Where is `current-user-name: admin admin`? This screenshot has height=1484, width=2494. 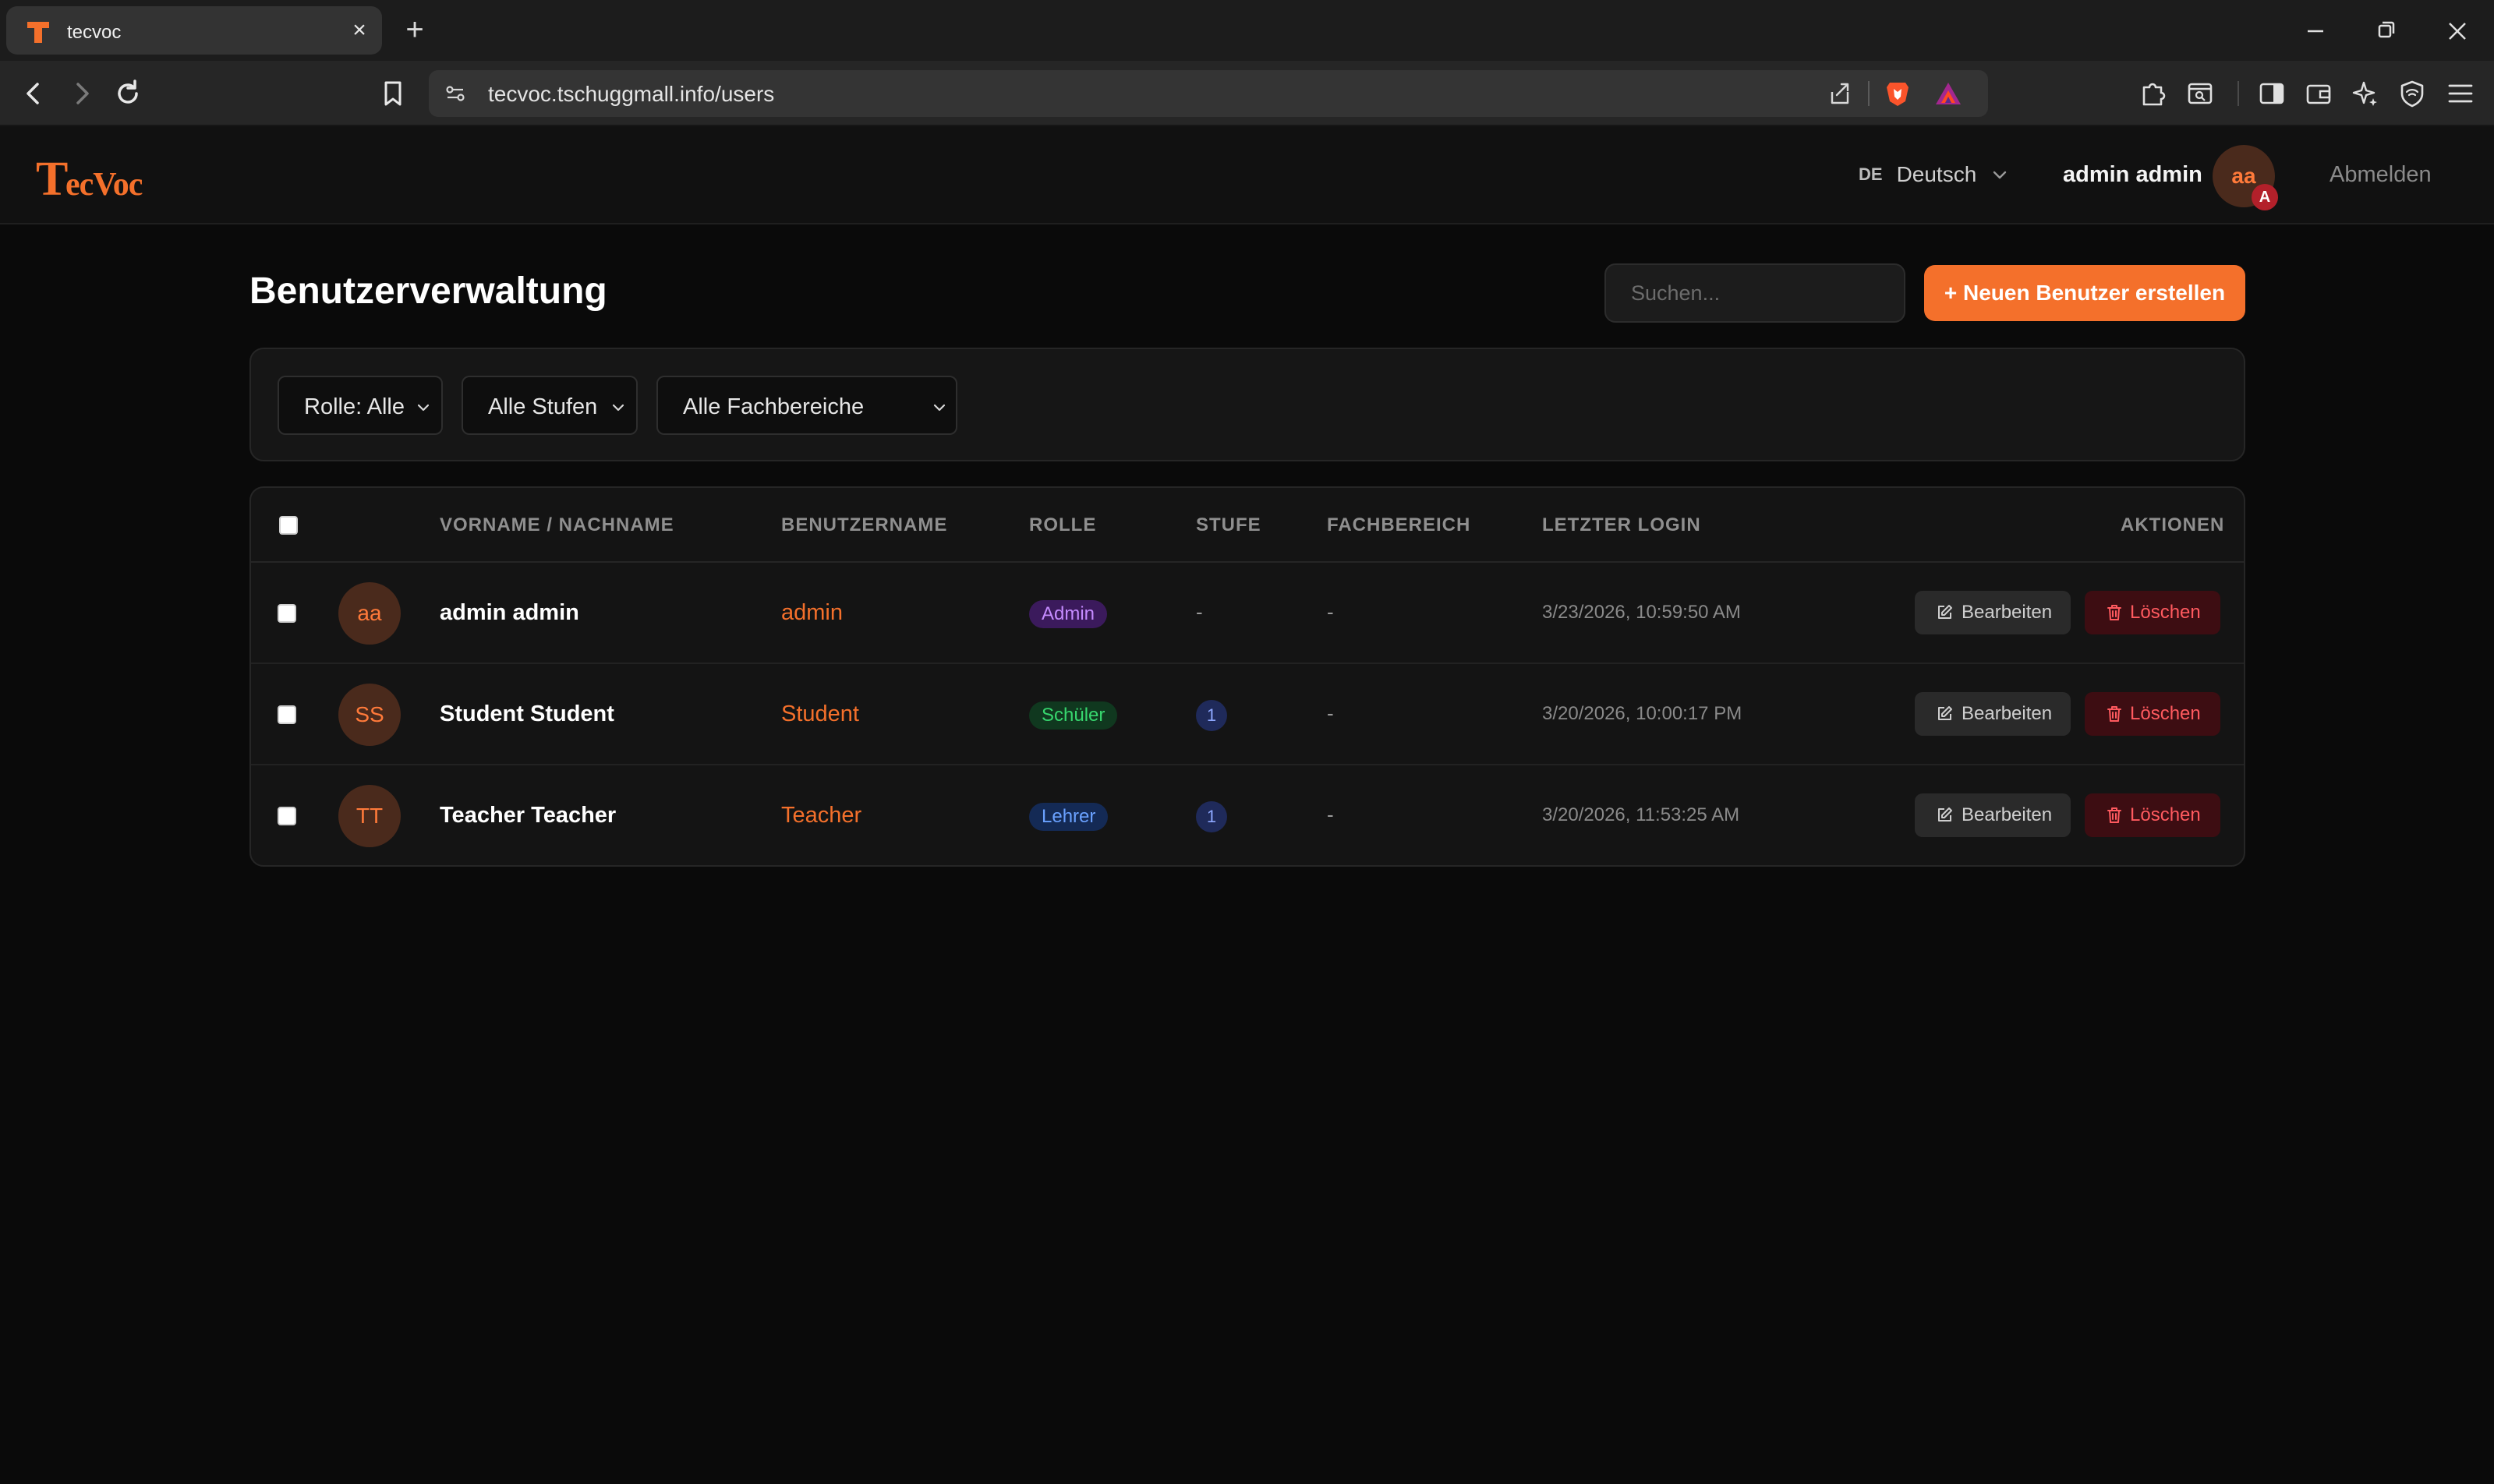
current-user-name: admin admin is located at coordinates (2132, 174).